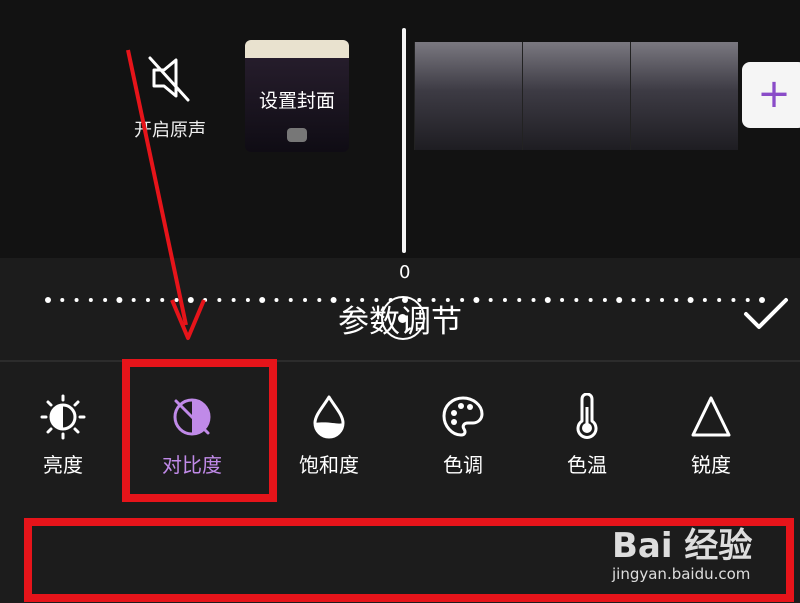 This screenshot has height=603, width=800. I want to click on baidu-watermark: Bai 经验 jingyan.baidu.com, so click(706, 553).